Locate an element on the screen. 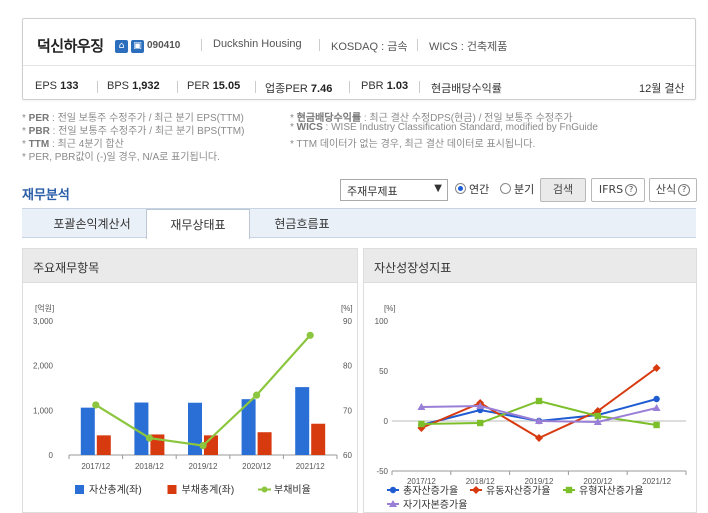 The height and width of the screenshot is (513, 708). line-debt-ratio is located at coordinates (203, 390).